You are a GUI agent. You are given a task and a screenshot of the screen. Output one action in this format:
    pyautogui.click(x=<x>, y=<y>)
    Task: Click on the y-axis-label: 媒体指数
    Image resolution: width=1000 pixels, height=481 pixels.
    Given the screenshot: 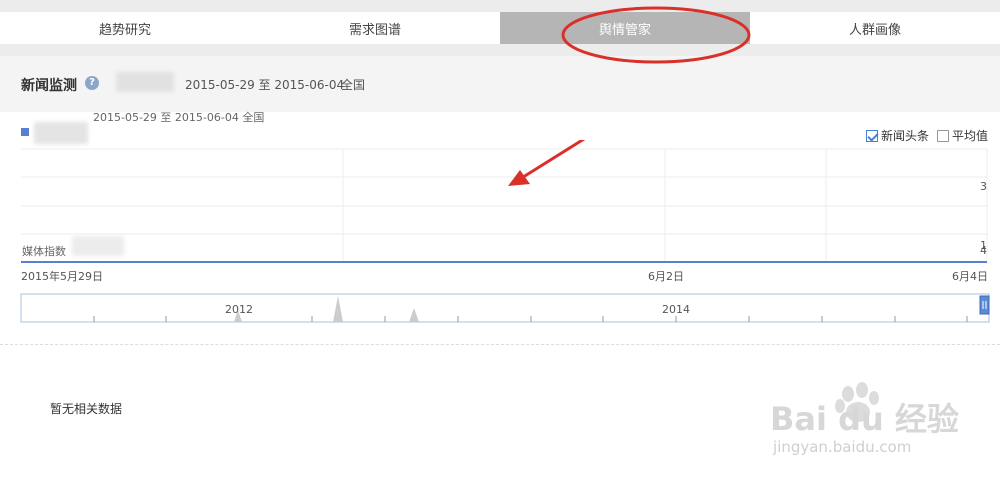 What is the action you would take?
    pyautogui.click(x=44, y=251)
    